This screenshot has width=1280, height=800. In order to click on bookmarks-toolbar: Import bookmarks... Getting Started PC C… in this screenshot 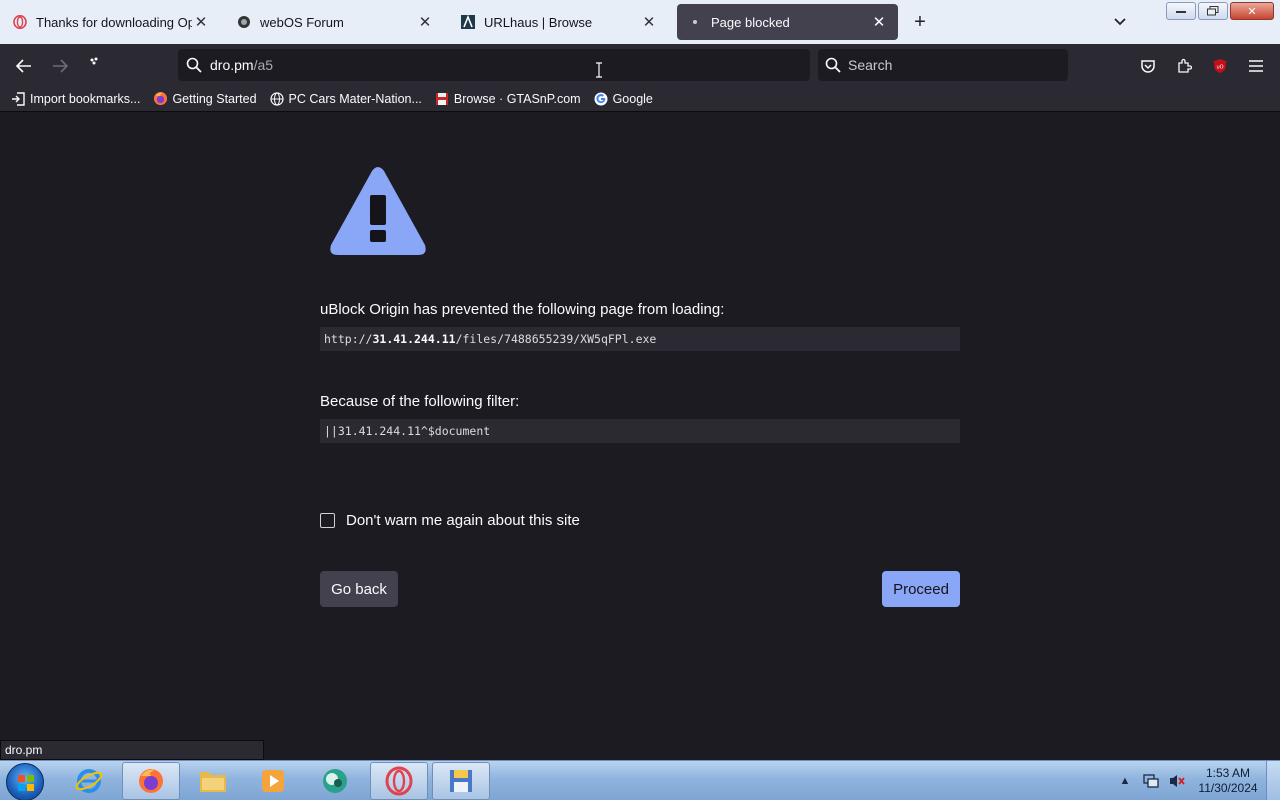, I will do `click(640, 99)`.